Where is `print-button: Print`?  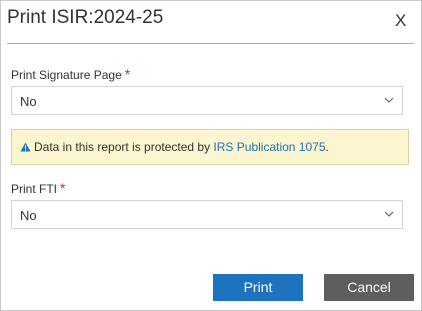
print-button: Print is located at coordinates (258, 287).